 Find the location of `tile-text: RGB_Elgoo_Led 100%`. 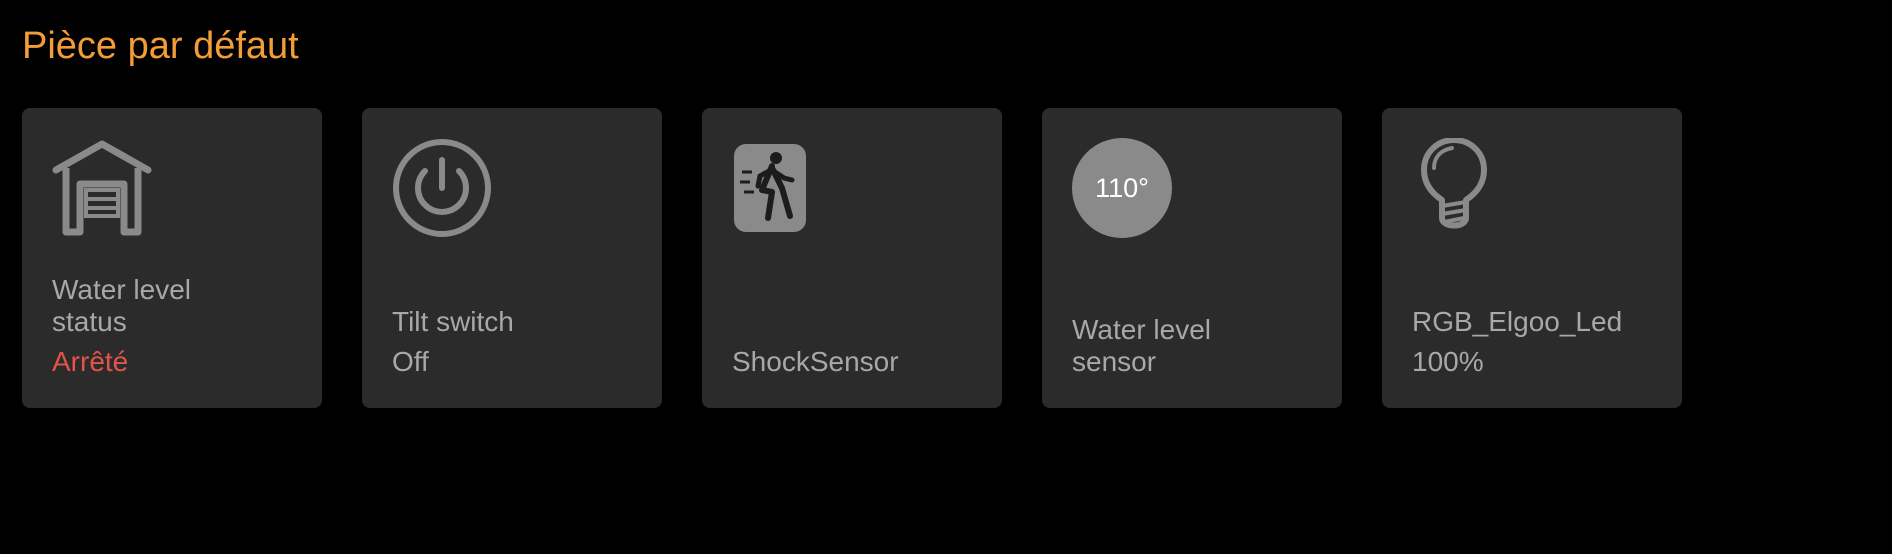

tile-text: RGB_Elgoo_Led 100% is located at coordinates (1537, 342).